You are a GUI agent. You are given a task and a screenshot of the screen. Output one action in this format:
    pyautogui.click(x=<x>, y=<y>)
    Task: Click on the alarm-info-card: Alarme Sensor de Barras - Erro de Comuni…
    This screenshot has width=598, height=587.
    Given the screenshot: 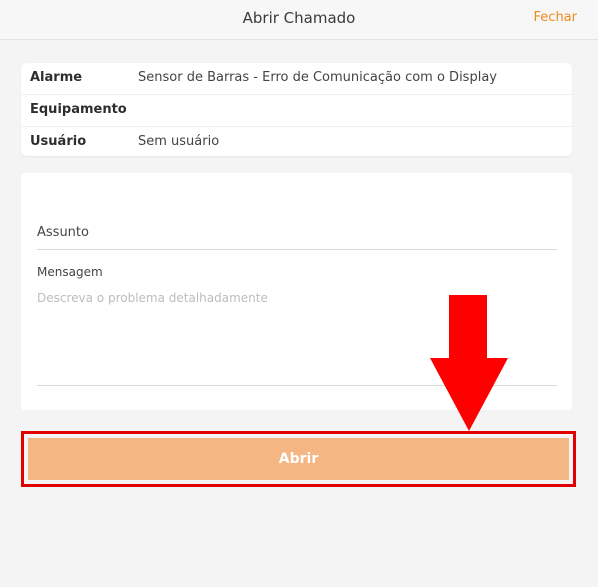 What is the action you would take?
    pyautogui.click(x=296, y=109)
    